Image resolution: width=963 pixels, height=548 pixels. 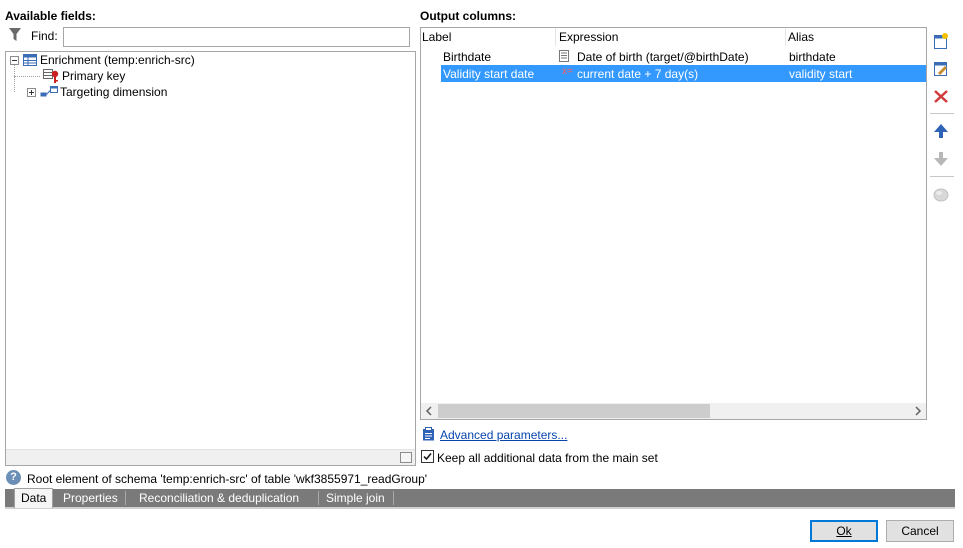 I want to click on column-header-label: Label, so click(x=436, y=38).